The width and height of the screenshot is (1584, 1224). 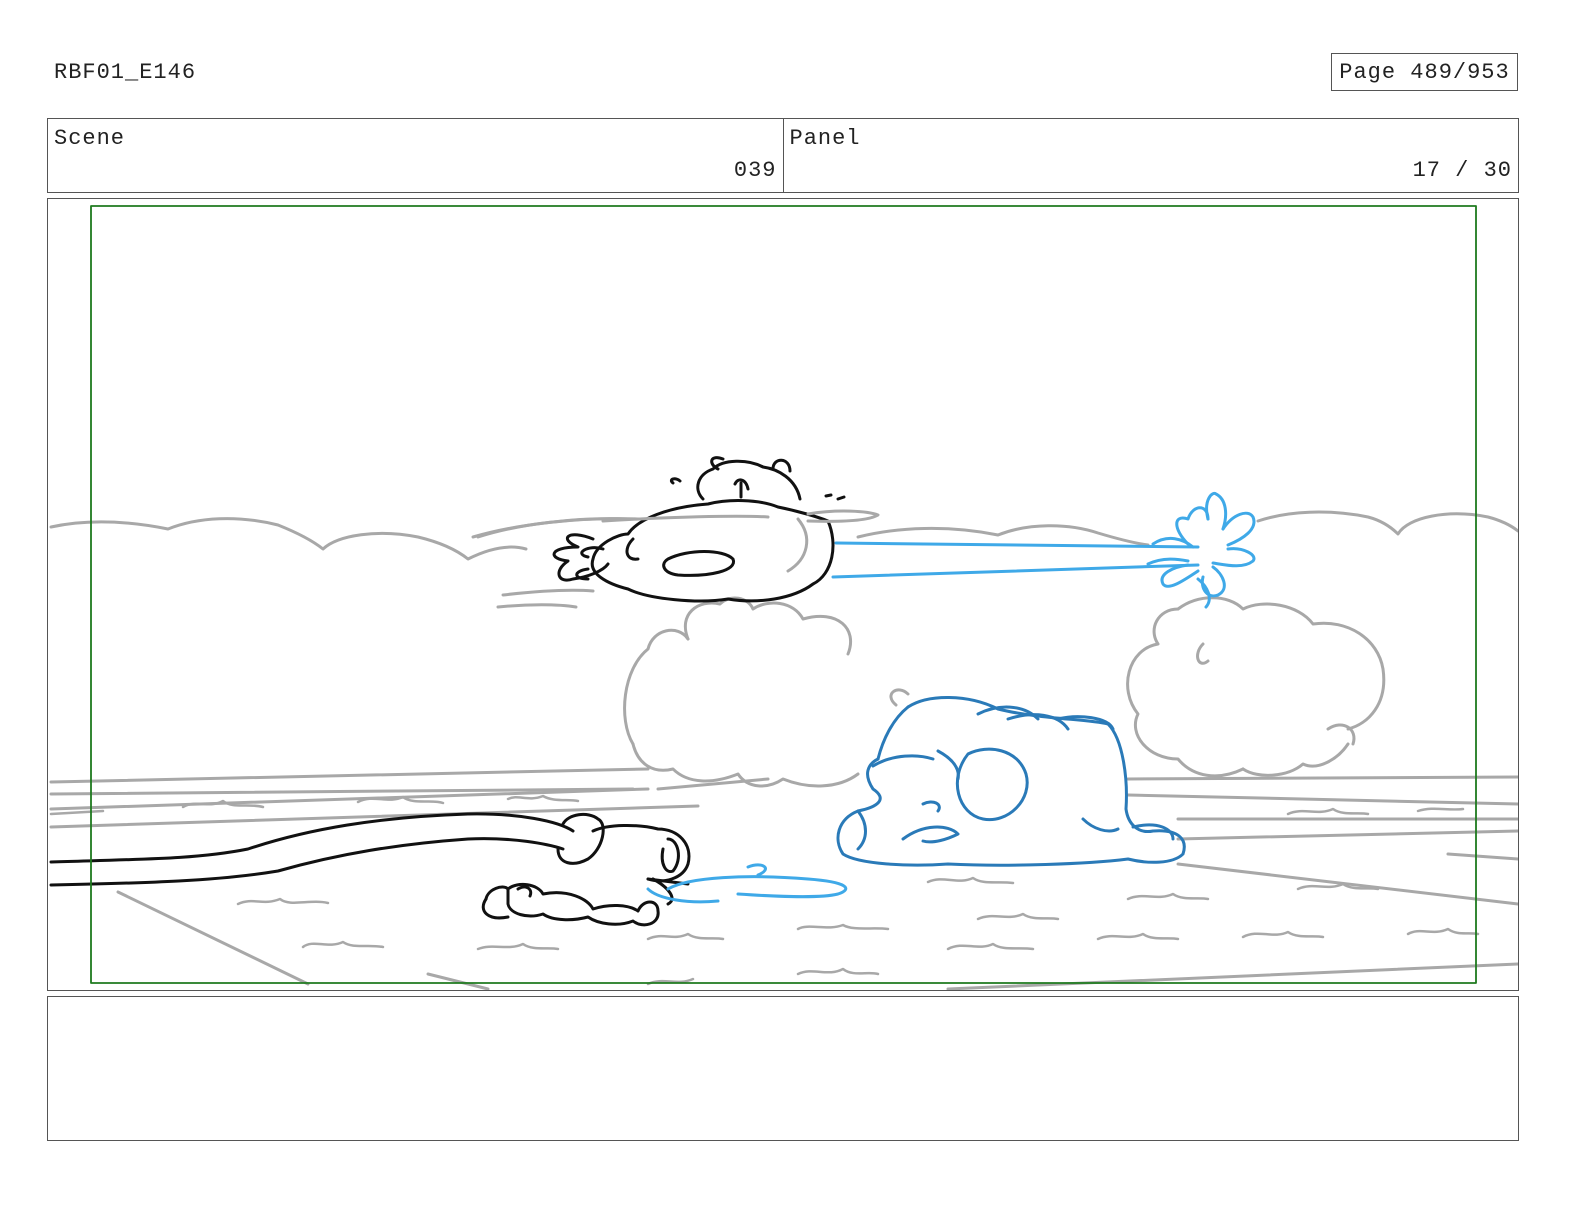 I want to click on page-number: Page 489/953, so click(x=1424, y=72).